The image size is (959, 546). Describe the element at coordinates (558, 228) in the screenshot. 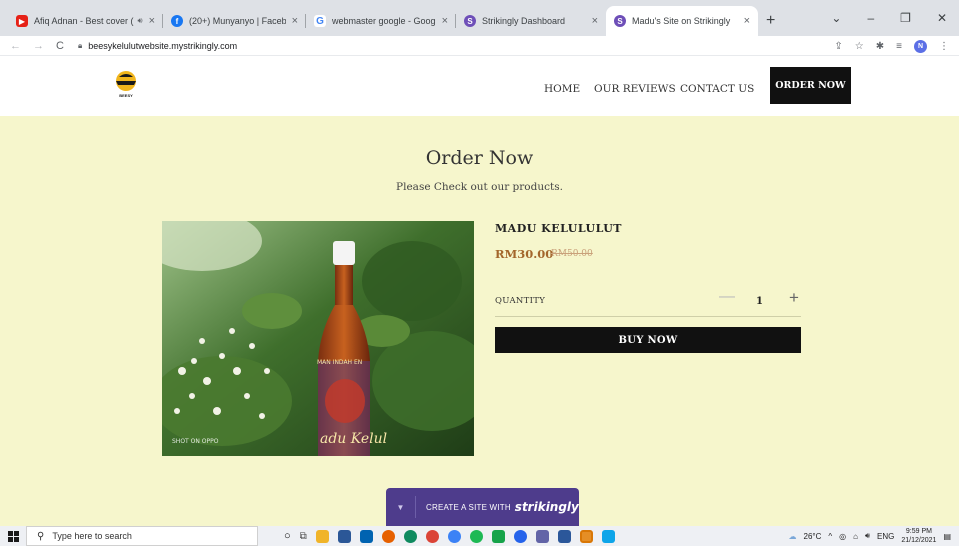

I see `product-name: MADU KELULULUT` at that location.